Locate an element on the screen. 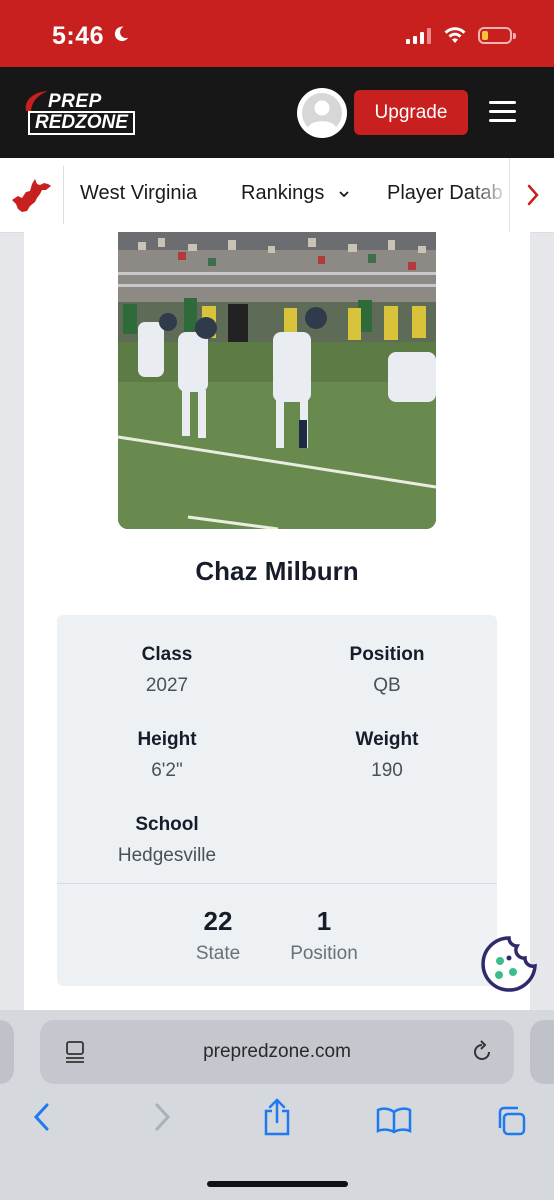 This screenshot has width=554, height=1200. battery-low-icon is located at coordinates (497, 35).